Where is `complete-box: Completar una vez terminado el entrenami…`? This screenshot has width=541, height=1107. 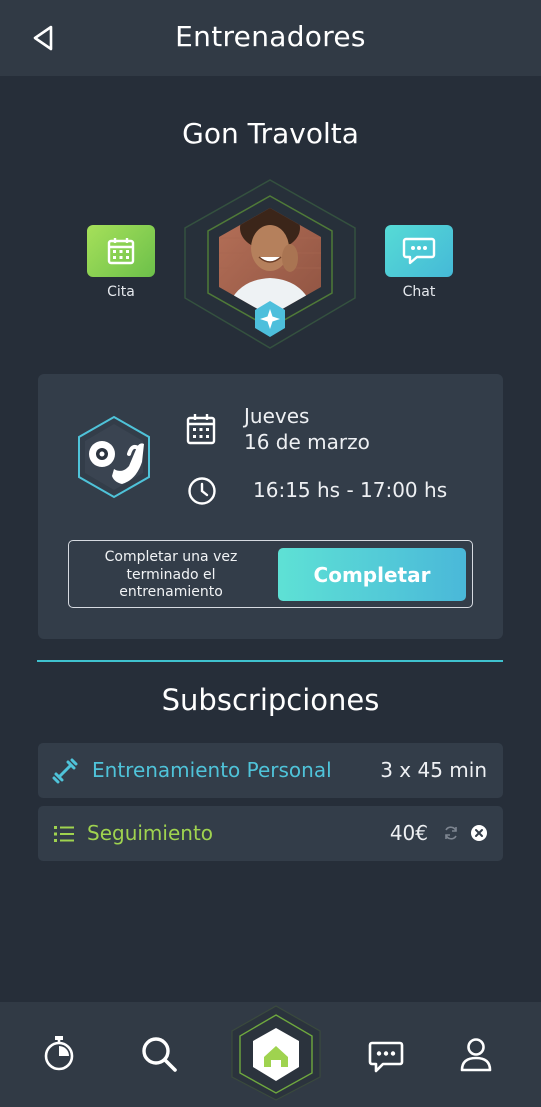 complete-box: Completar una vez terminado el entrenami… is located at coordinates (270, 574).